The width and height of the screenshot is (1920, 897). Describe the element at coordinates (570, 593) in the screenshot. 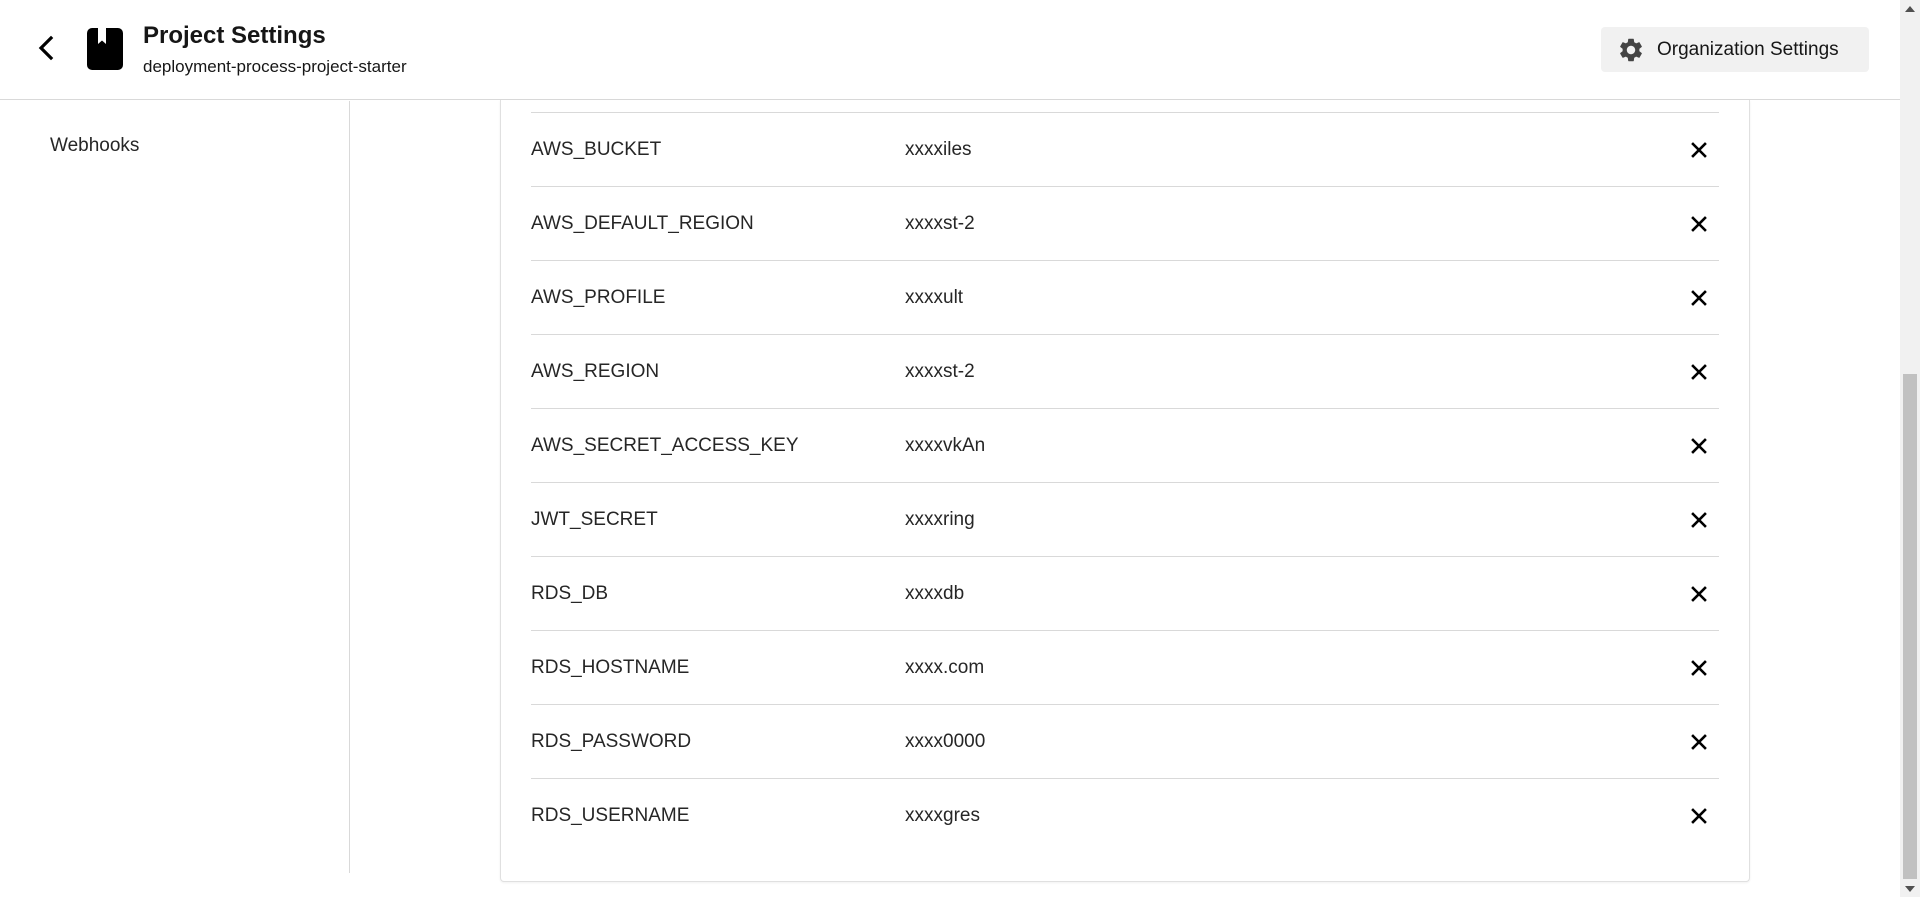

I see `env-var-name: RDS_DB` at that location.